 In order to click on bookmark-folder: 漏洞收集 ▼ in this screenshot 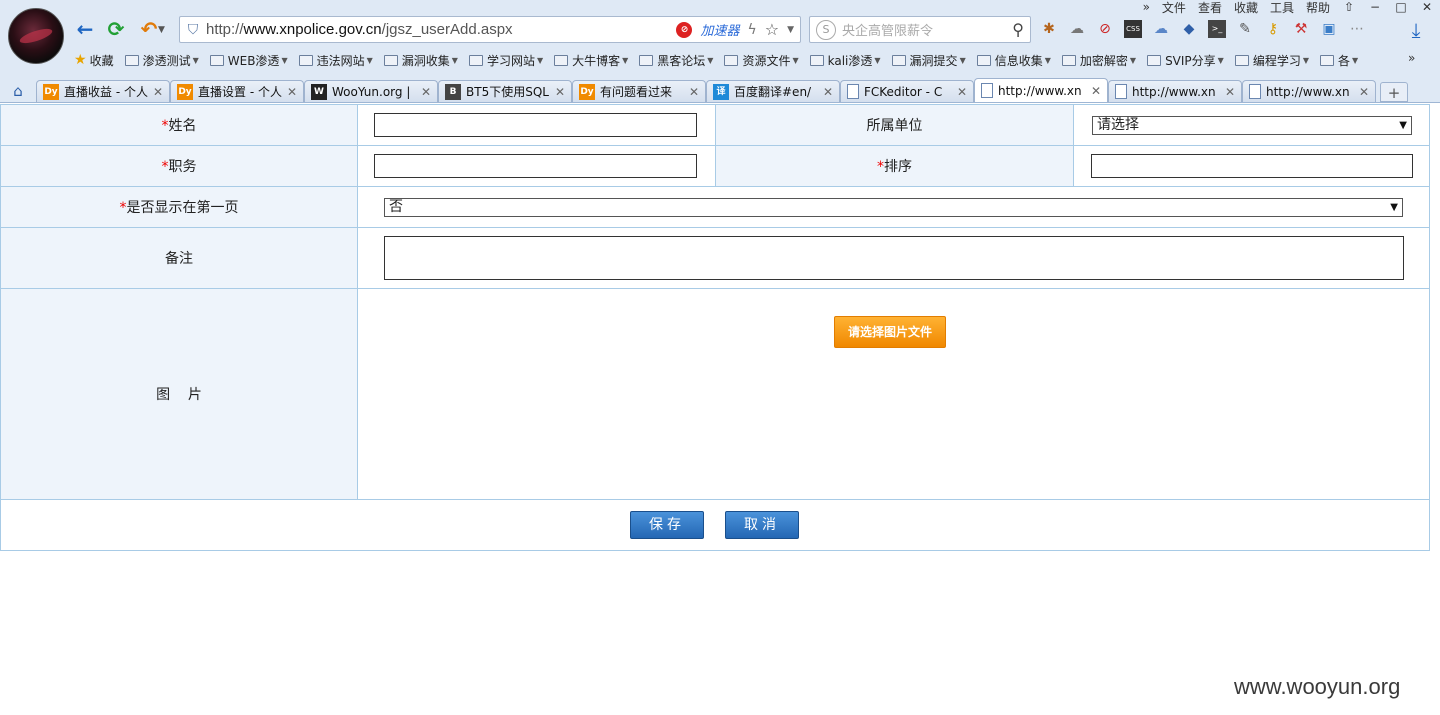, I will do `click(420, 60)`.